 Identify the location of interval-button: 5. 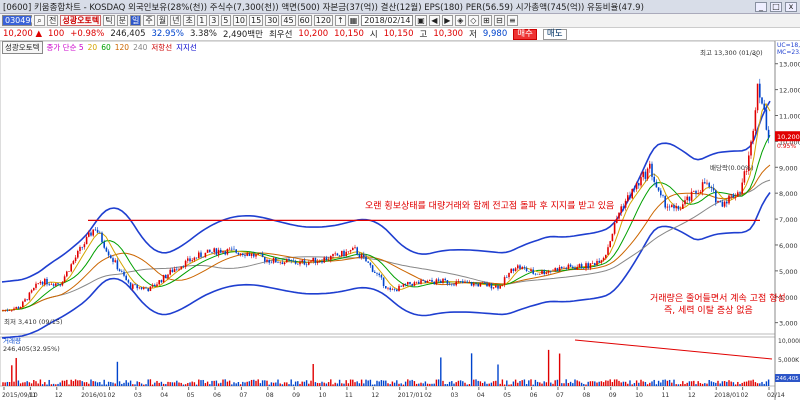
(225, 20).